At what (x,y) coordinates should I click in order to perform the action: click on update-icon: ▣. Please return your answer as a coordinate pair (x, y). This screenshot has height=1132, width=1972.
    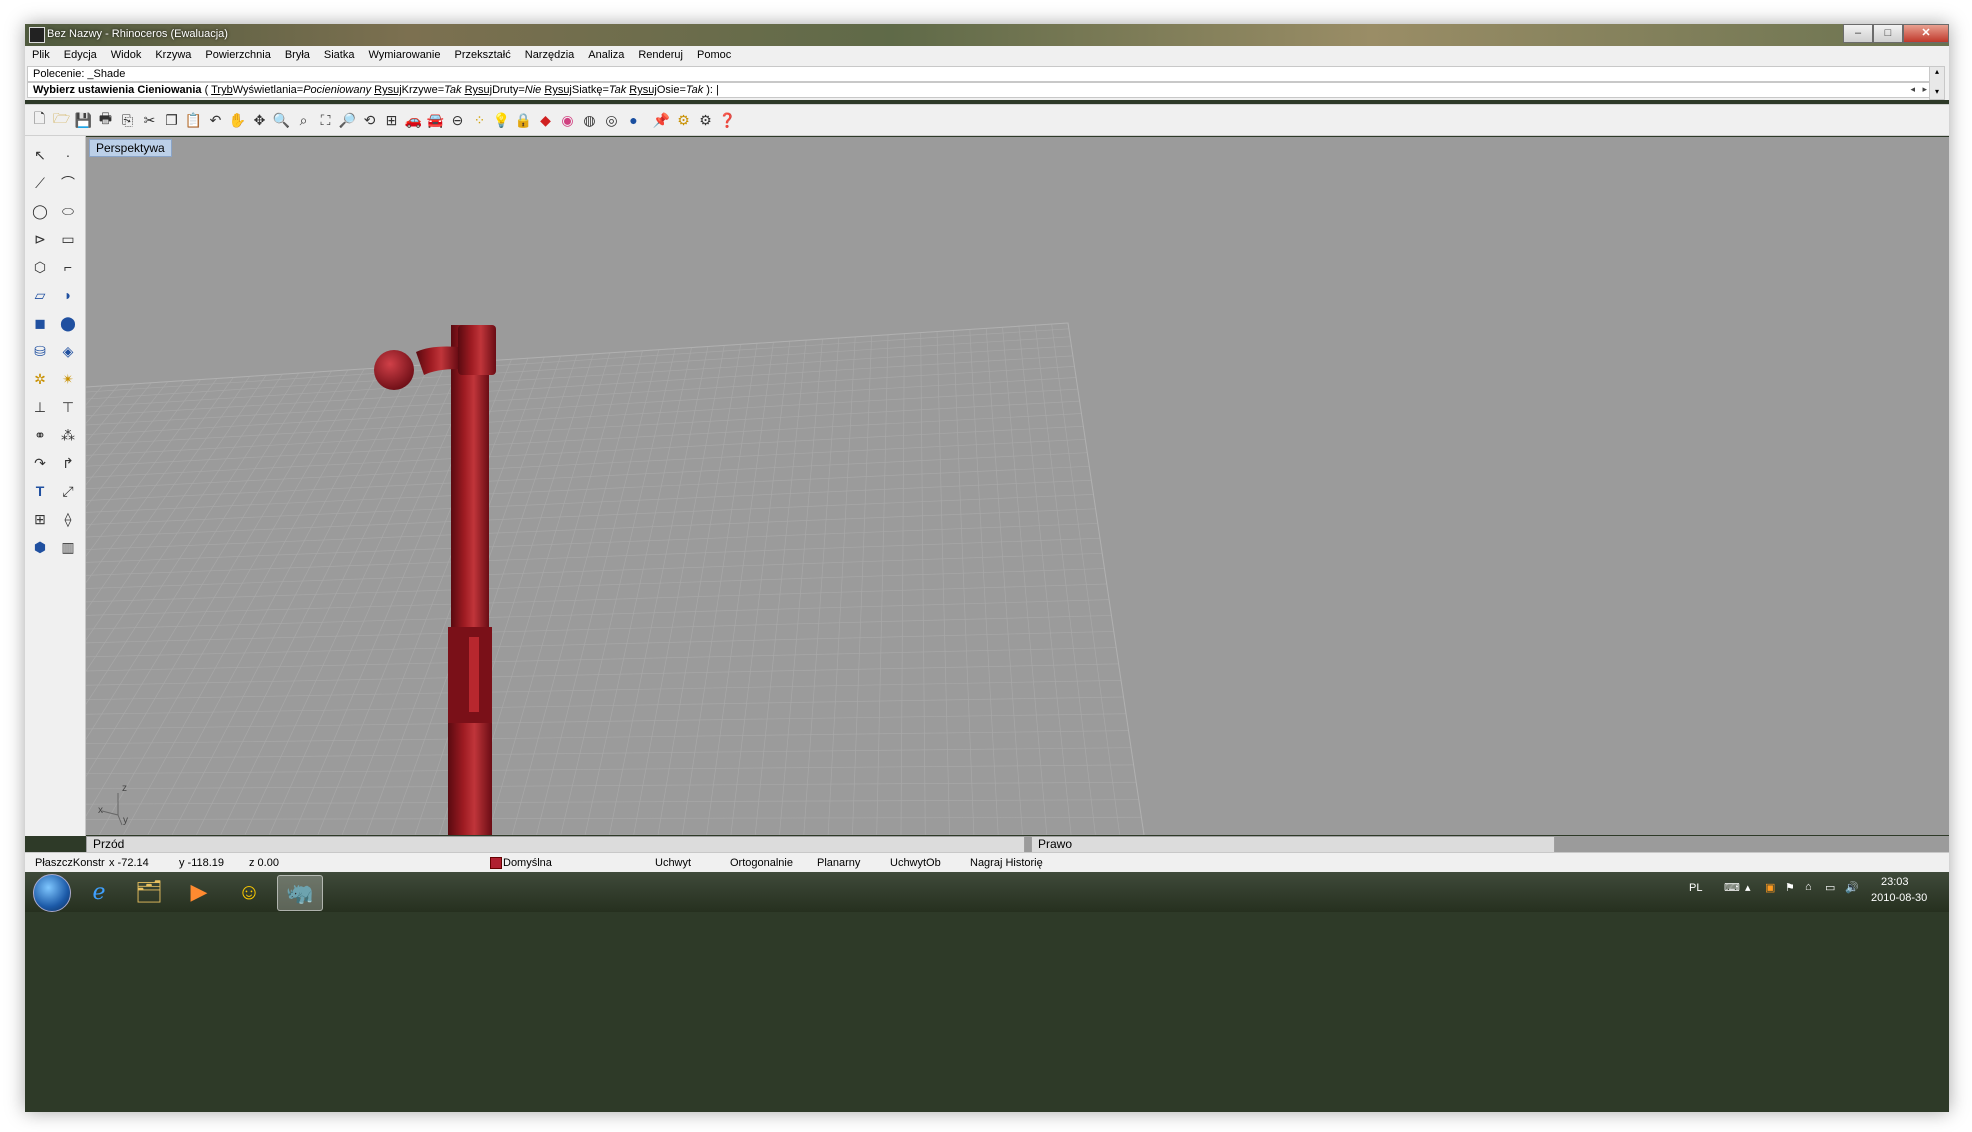
    Looking at the image, I should click on (1770, 887).